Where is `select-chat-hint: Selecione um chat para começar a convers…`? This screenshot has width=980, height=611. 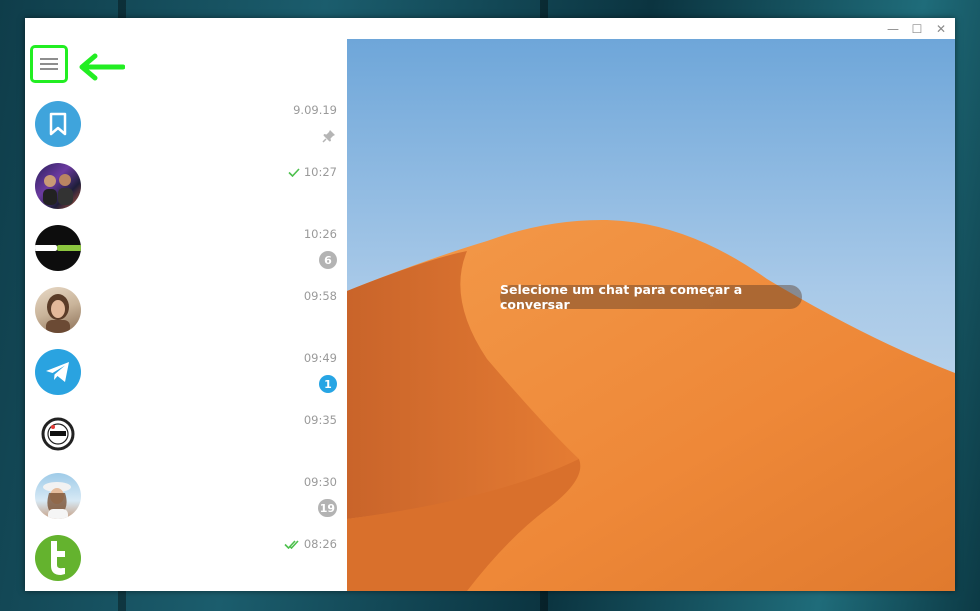 select-chat-hint: Selecione um chat para começar a convers… is located at coordinates (651, 297).